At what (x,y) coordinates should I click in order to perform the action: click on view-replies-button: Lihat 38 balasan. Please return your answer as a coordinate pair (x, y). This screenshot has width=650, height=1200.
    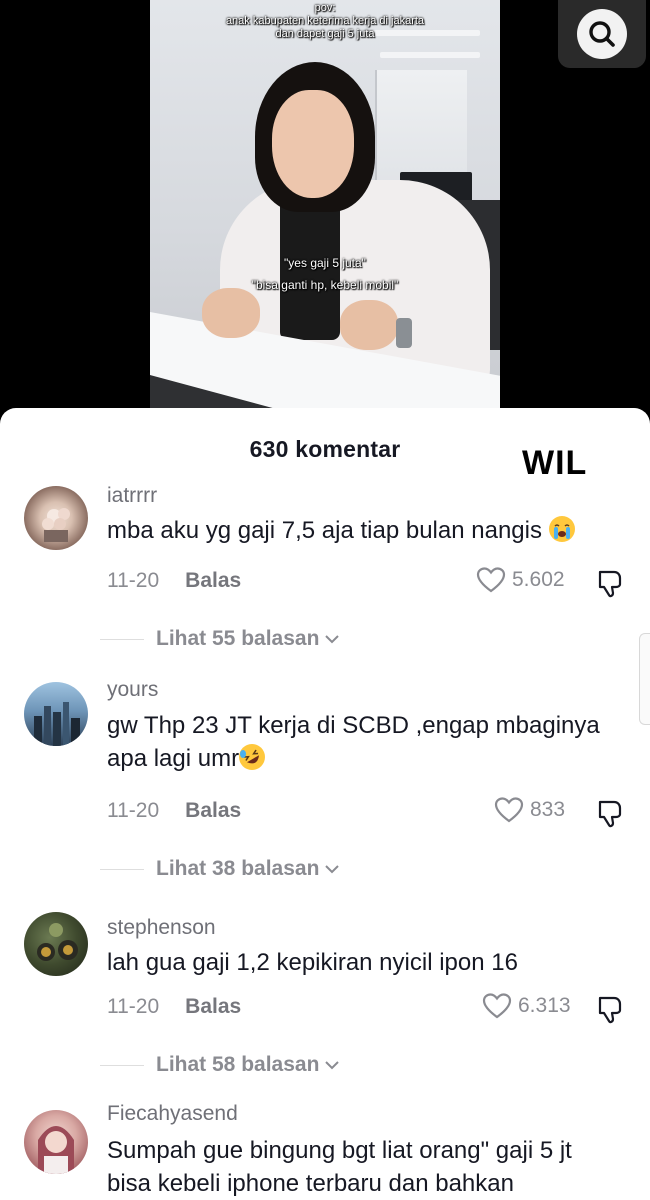
    Looking at the image, I should click on (220, 869).